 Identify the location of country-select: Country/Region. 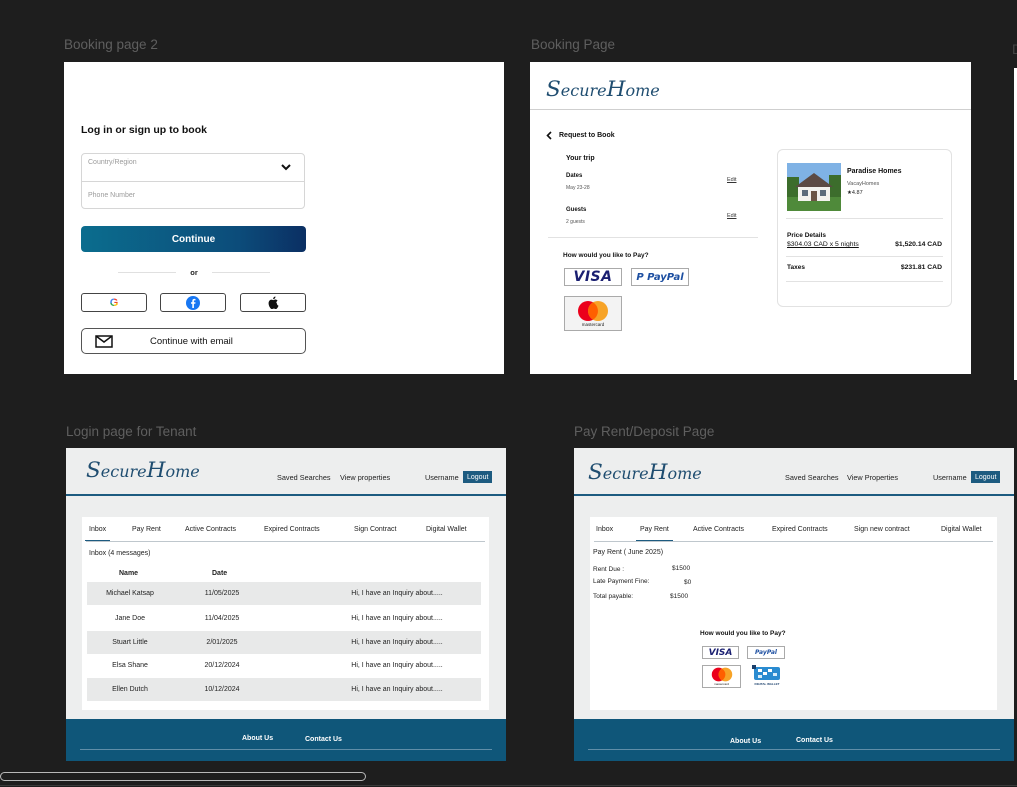
(112, 162).